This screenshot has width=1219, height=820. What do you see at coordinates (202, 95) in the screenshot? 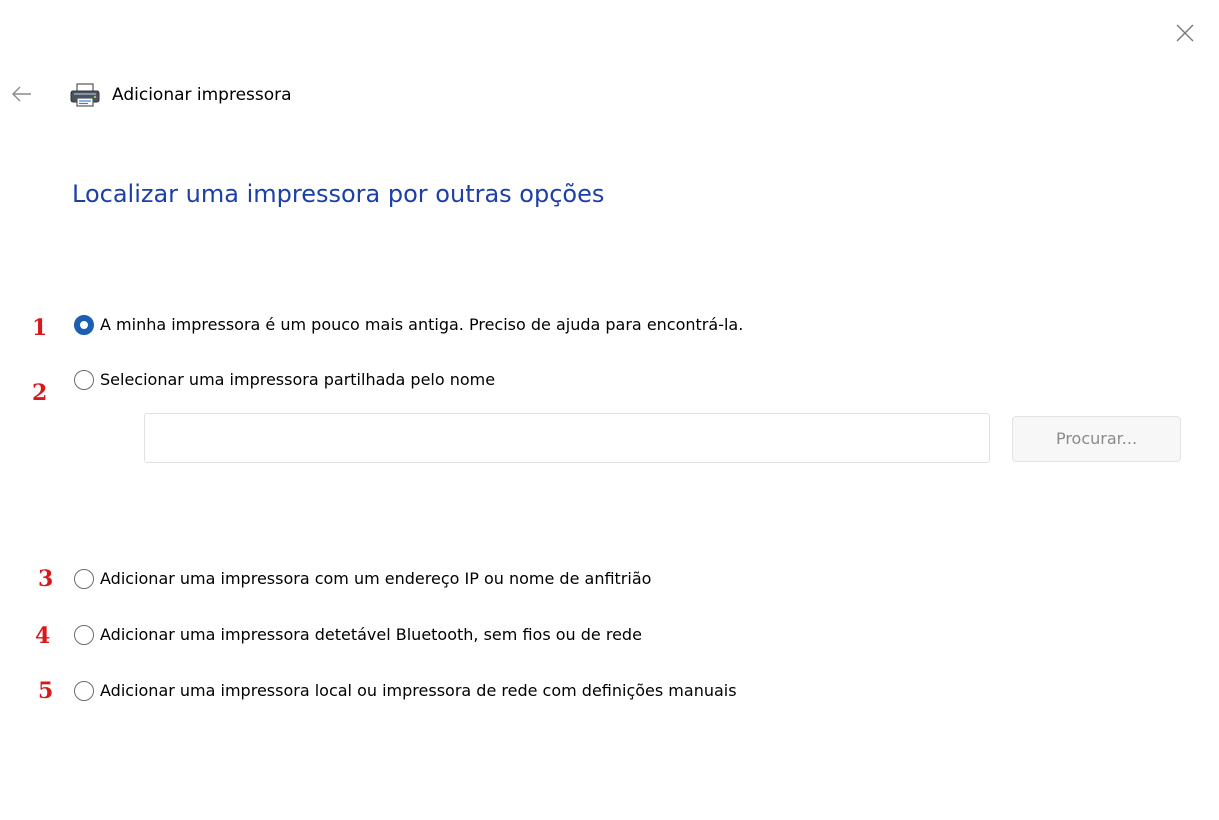
I see `window-title: Adicionar impressora` at bounding box center [202, 95].